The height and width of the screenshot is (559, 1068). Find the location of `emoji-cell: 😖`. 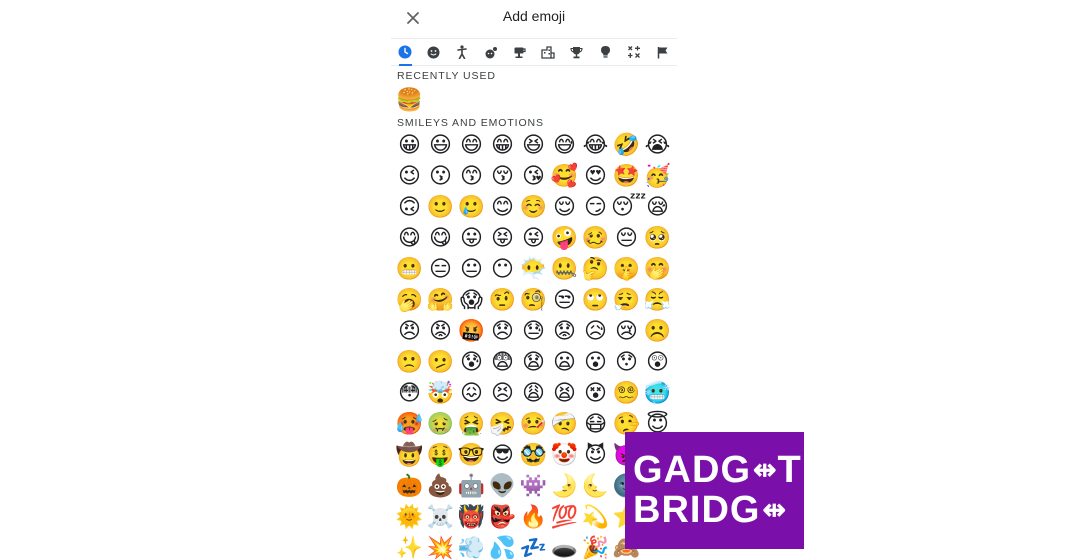

emoji-cell: 😖 is located at coordinates (471, 393).